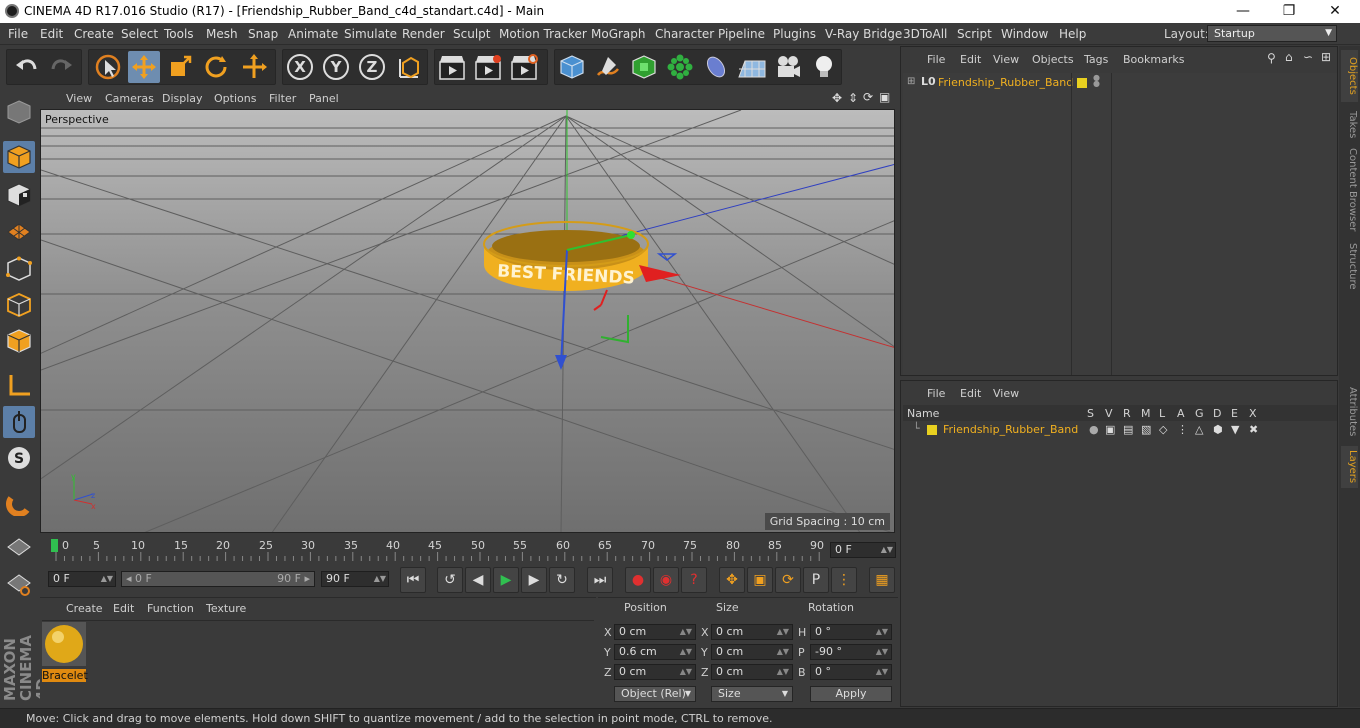 This screenshot has width=1360, height=728. Describe the element at coordinates (478, 580) in the screenshot. I see `previous-frame-icon: ◀` at that location.